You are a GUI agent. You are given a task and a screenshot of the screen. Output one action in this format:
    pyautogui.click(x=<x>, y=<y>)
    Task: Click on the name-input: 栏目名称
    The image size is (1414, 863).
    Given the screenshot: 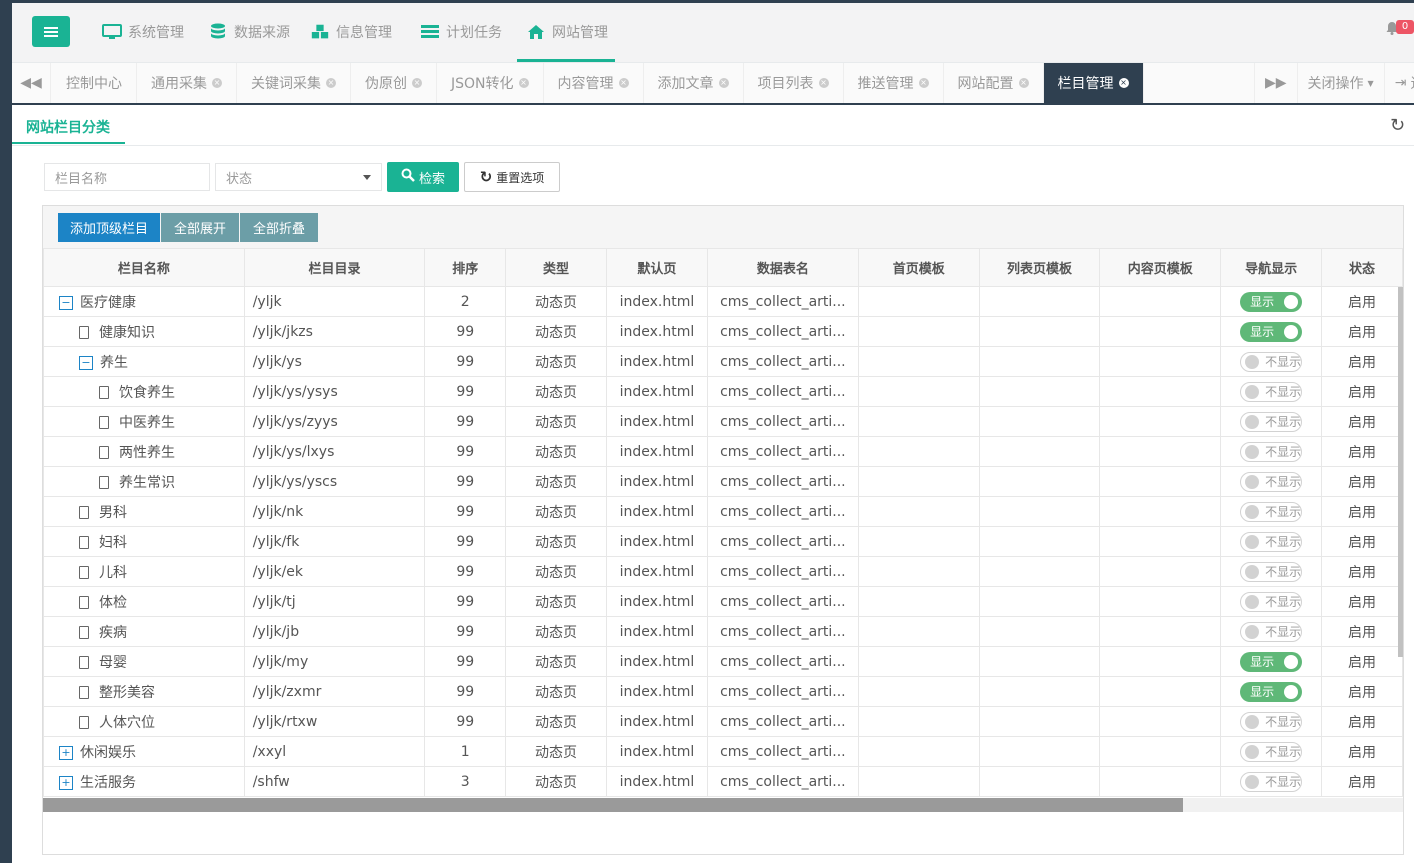 What is the action you would take?
    pyautogui.click(x=127, y=177)
    